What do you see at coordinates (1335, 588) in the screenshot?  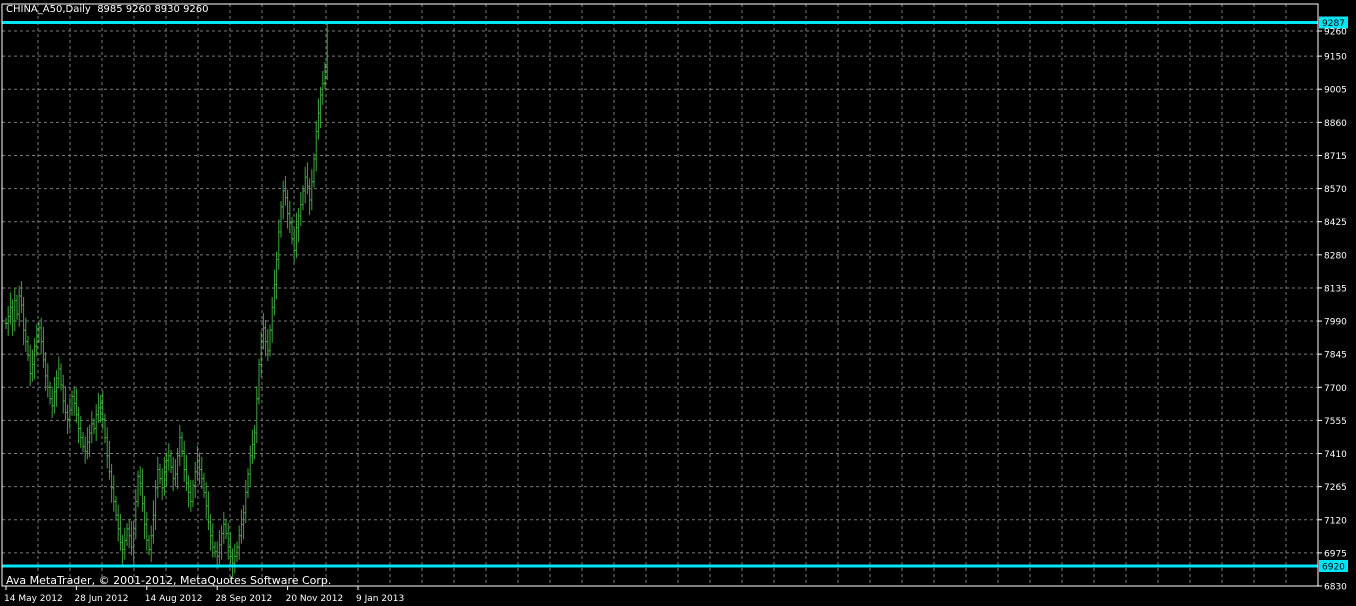 I see `y-tick-label: 6830` at bounding box center [1335, 588].